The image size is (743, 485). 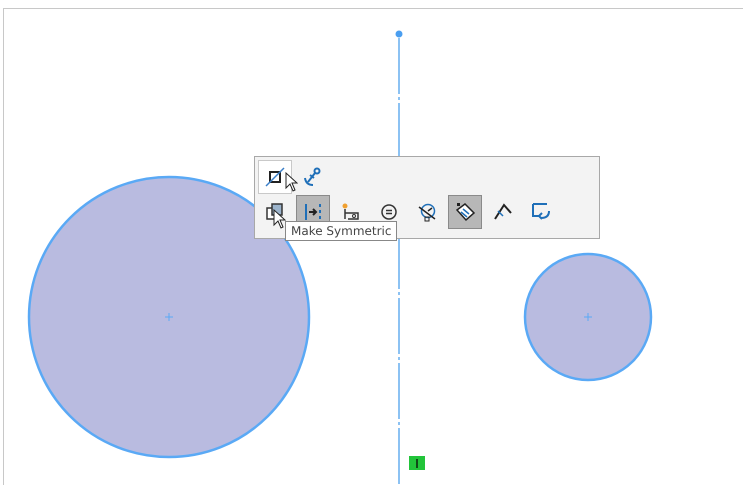 I want to click on symmetric-icon, so click(x=313, y=212).